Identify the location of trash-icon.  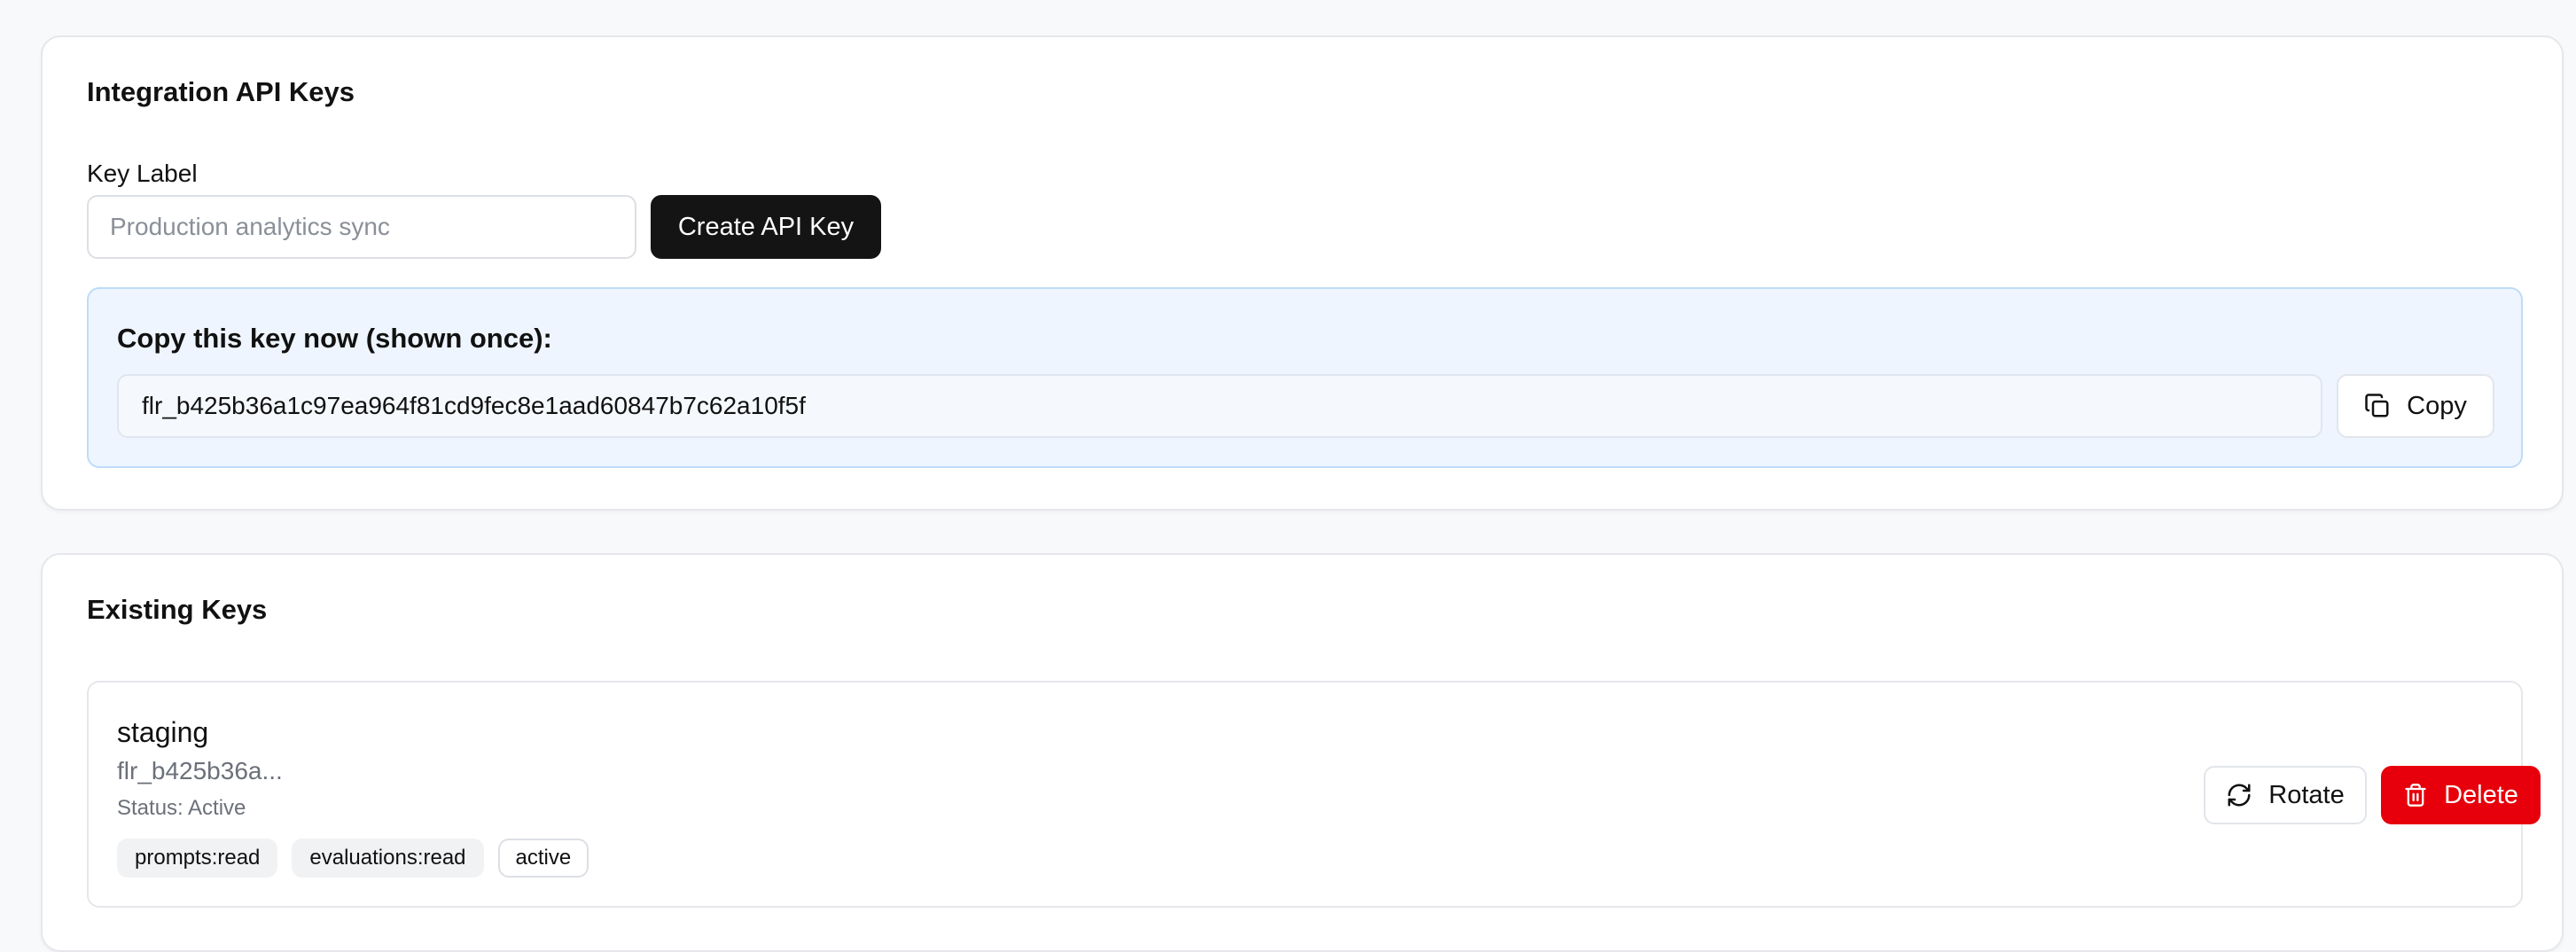
(2415, 795).